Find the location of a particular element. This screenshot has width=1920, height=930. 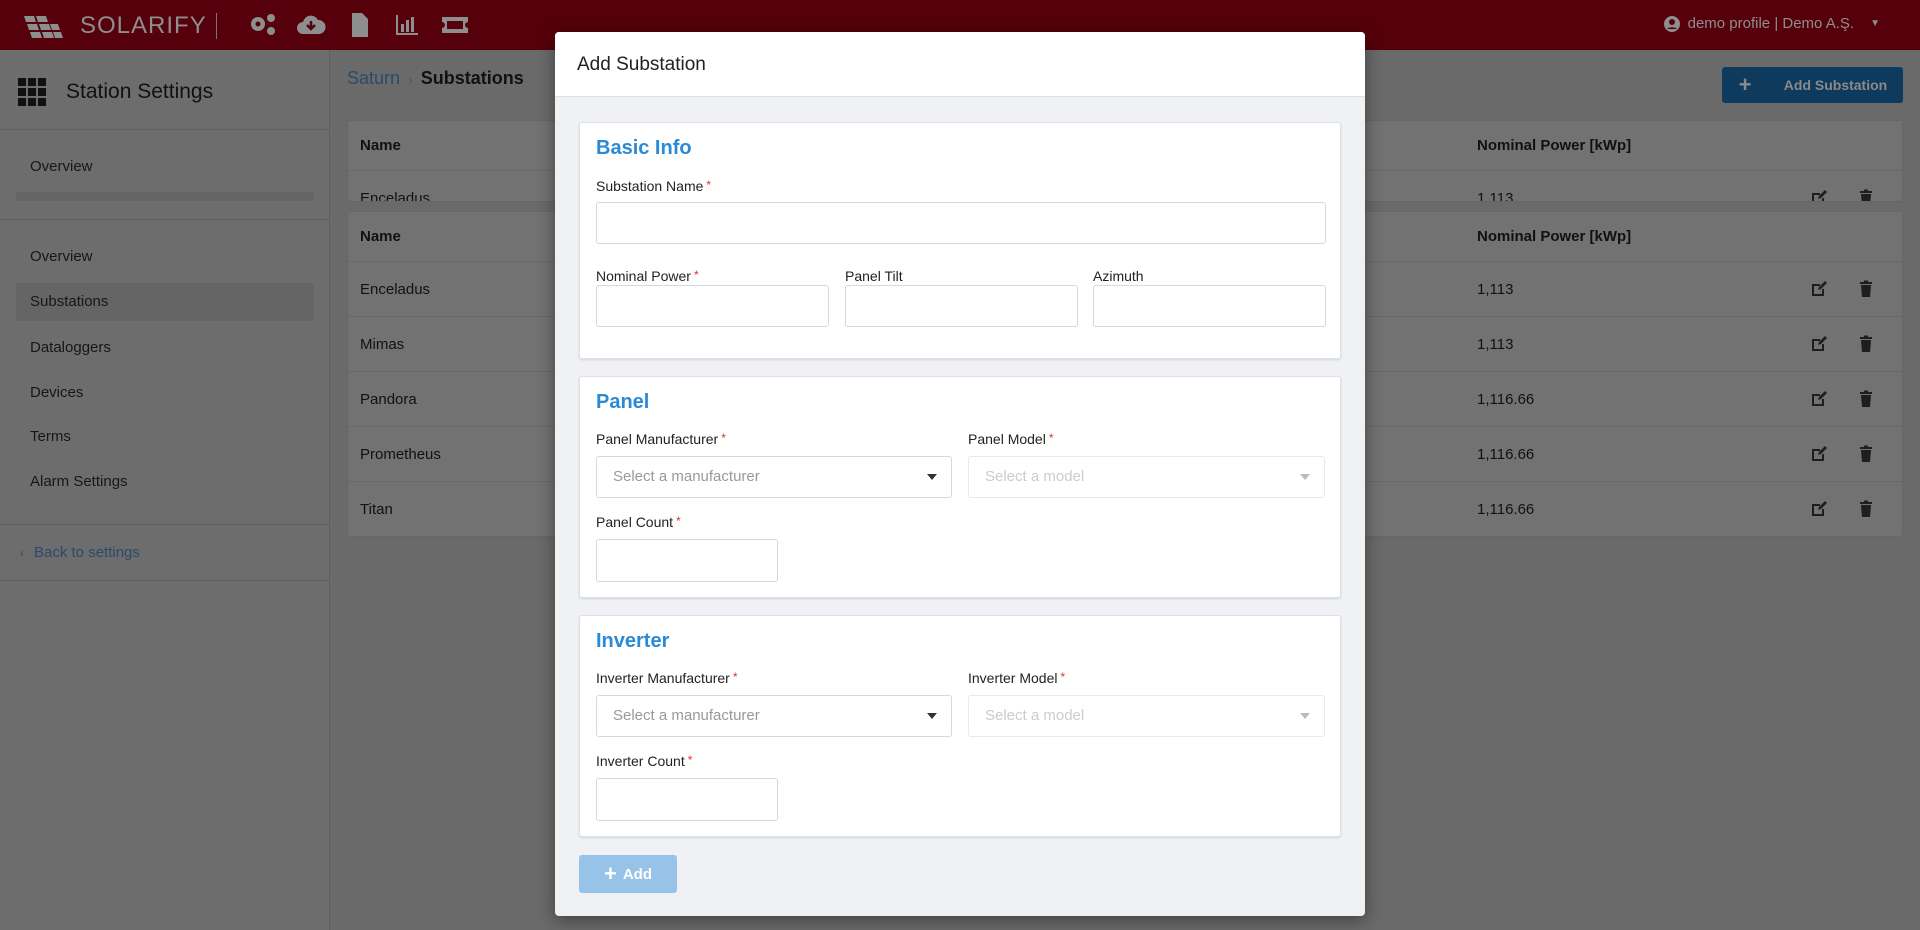

inverter-model-label: Inverter Model * is located at coordinates (1017, 678).